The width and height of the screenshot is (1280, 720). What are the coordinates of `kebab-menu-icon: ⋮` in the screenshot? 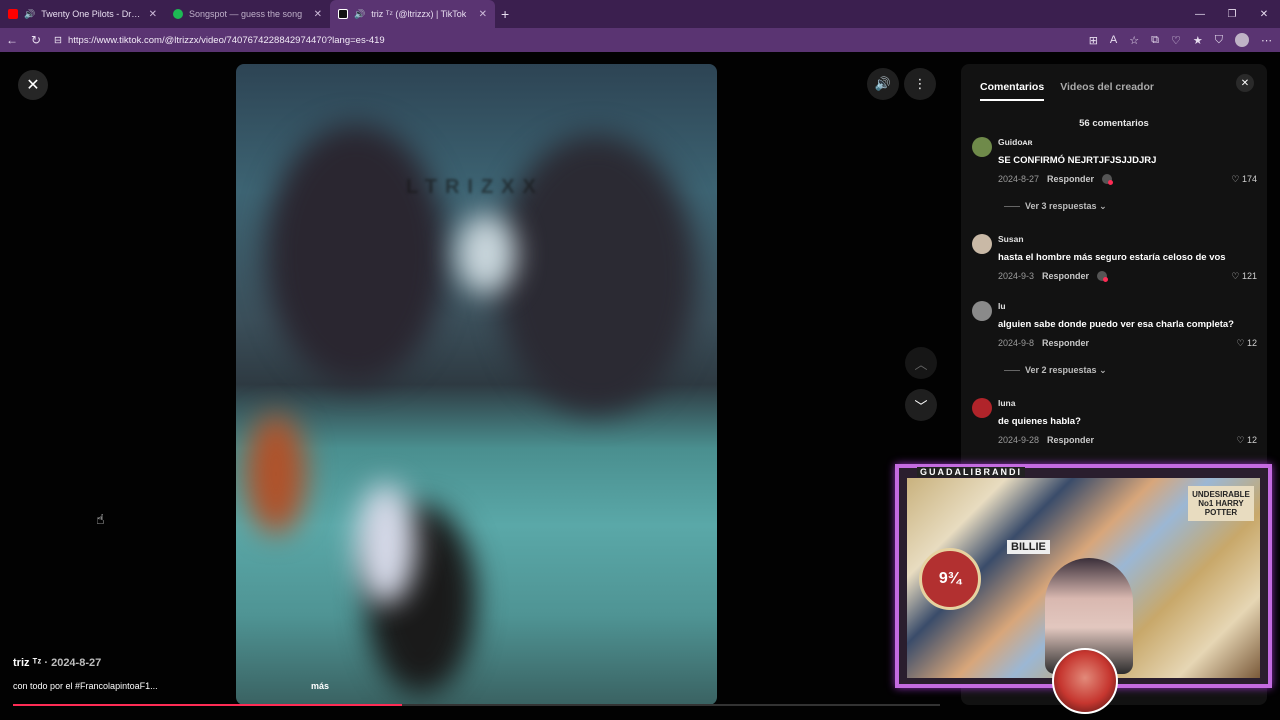 It's located at (920, 83).